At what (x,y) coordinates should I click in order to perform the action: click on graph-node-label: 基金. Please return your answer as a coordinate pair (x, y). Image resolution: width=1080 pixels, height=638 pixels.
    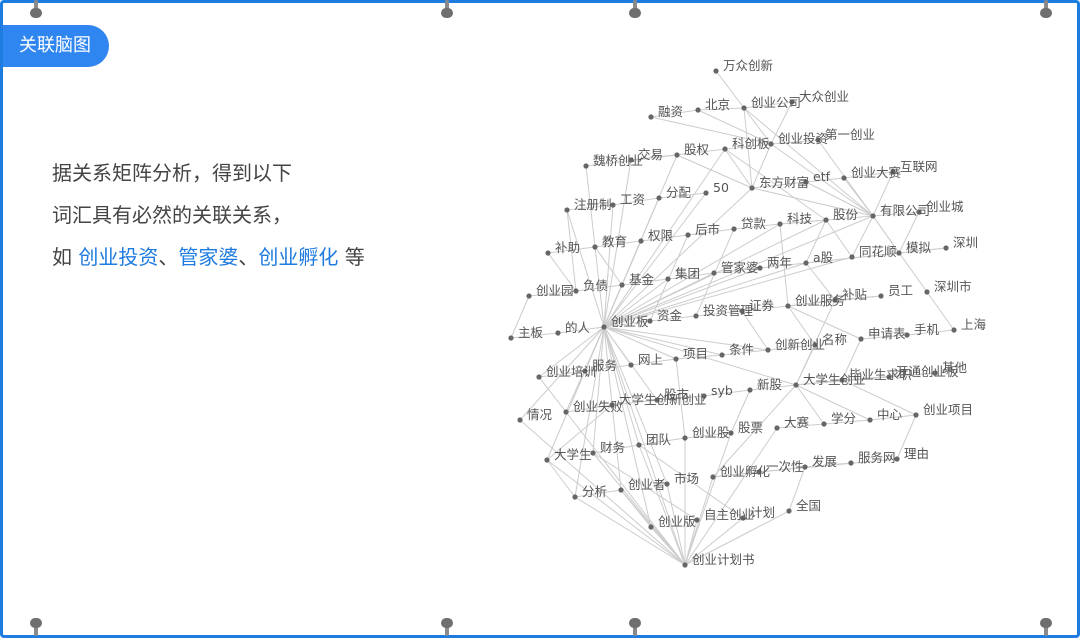
    Looking at the image, I should click on (642, 279).